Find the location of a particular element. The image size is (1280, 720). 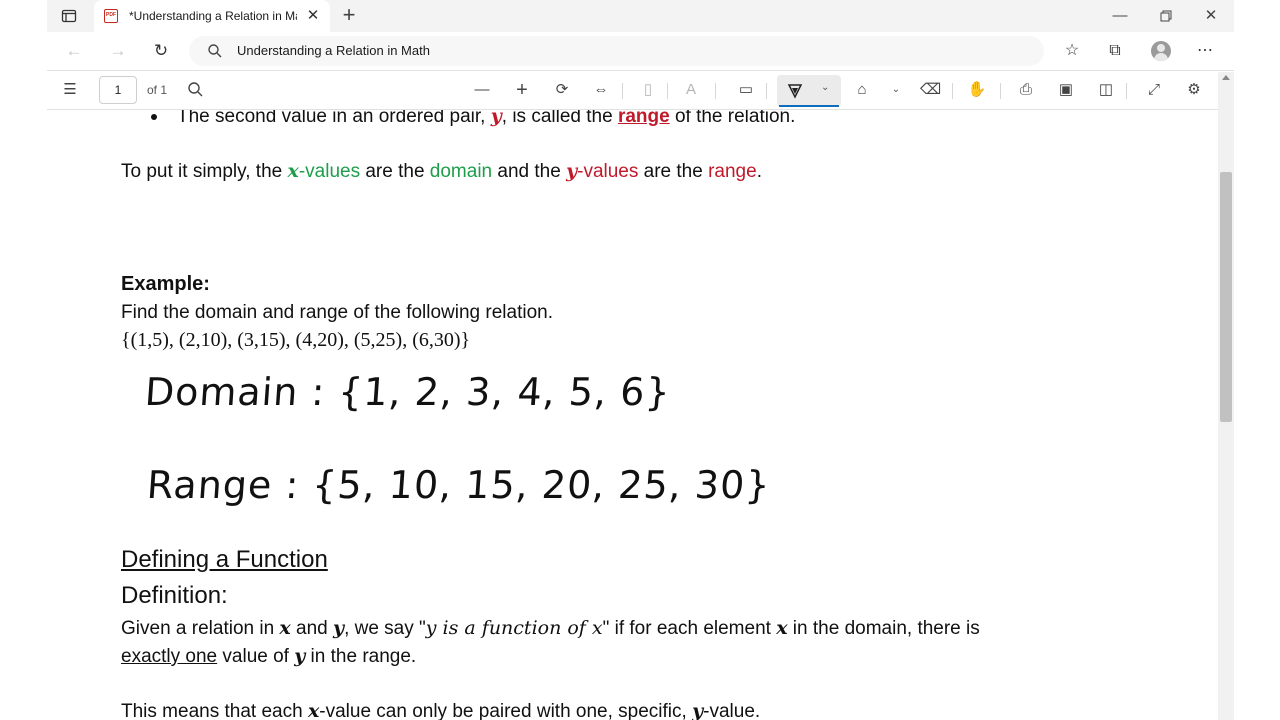

rotate-icon: ⟳ is located at coordinates (562, 90).